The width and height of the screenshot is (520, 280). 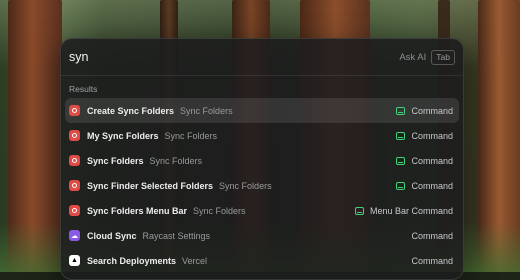 What do you see at coordinates (123, 135) in the screenshot?
I see `result-title: My Sync Folders` at bounding box center [123, 135].